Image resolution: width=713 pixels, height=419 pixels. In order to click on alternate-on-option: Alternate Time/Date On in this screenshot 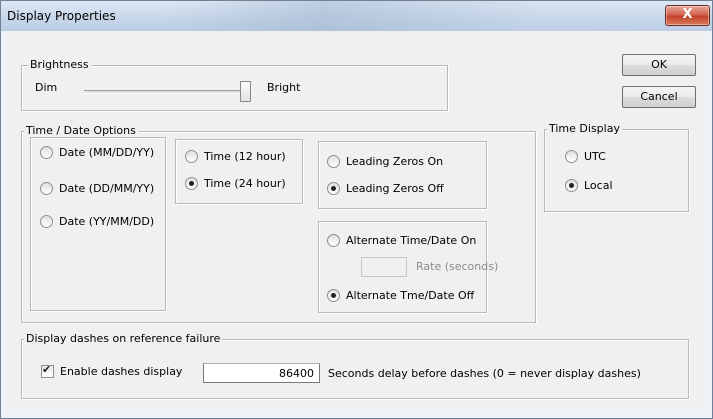, I will do `click(402, 240)`.